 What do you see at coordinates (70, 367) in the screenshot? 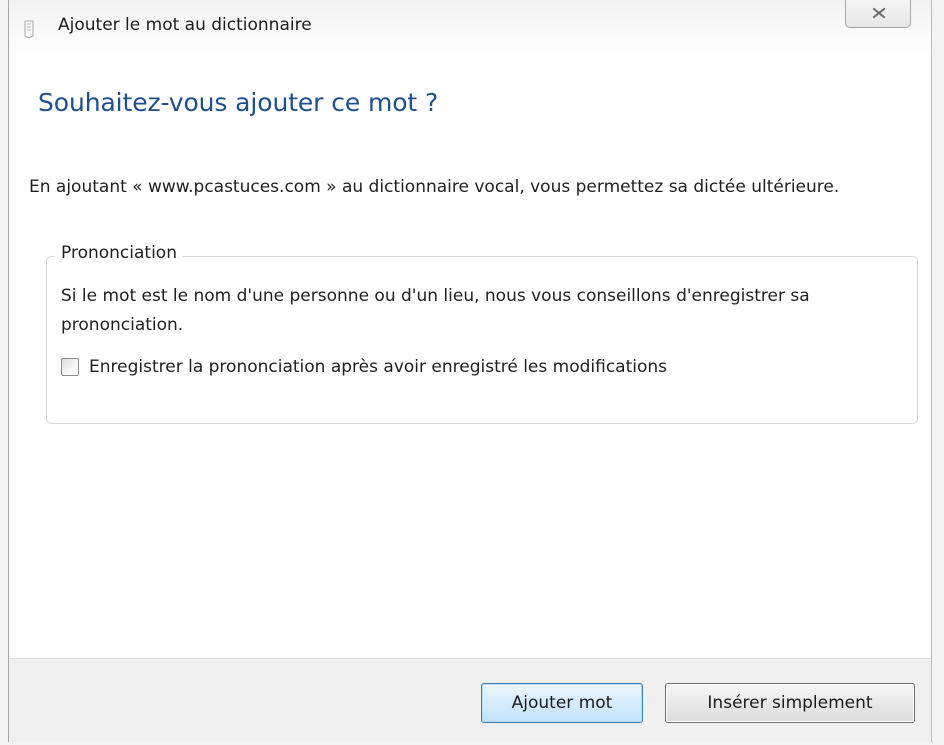
I see `record-pronunciation-checkbox` at bounding box center [70, 367].